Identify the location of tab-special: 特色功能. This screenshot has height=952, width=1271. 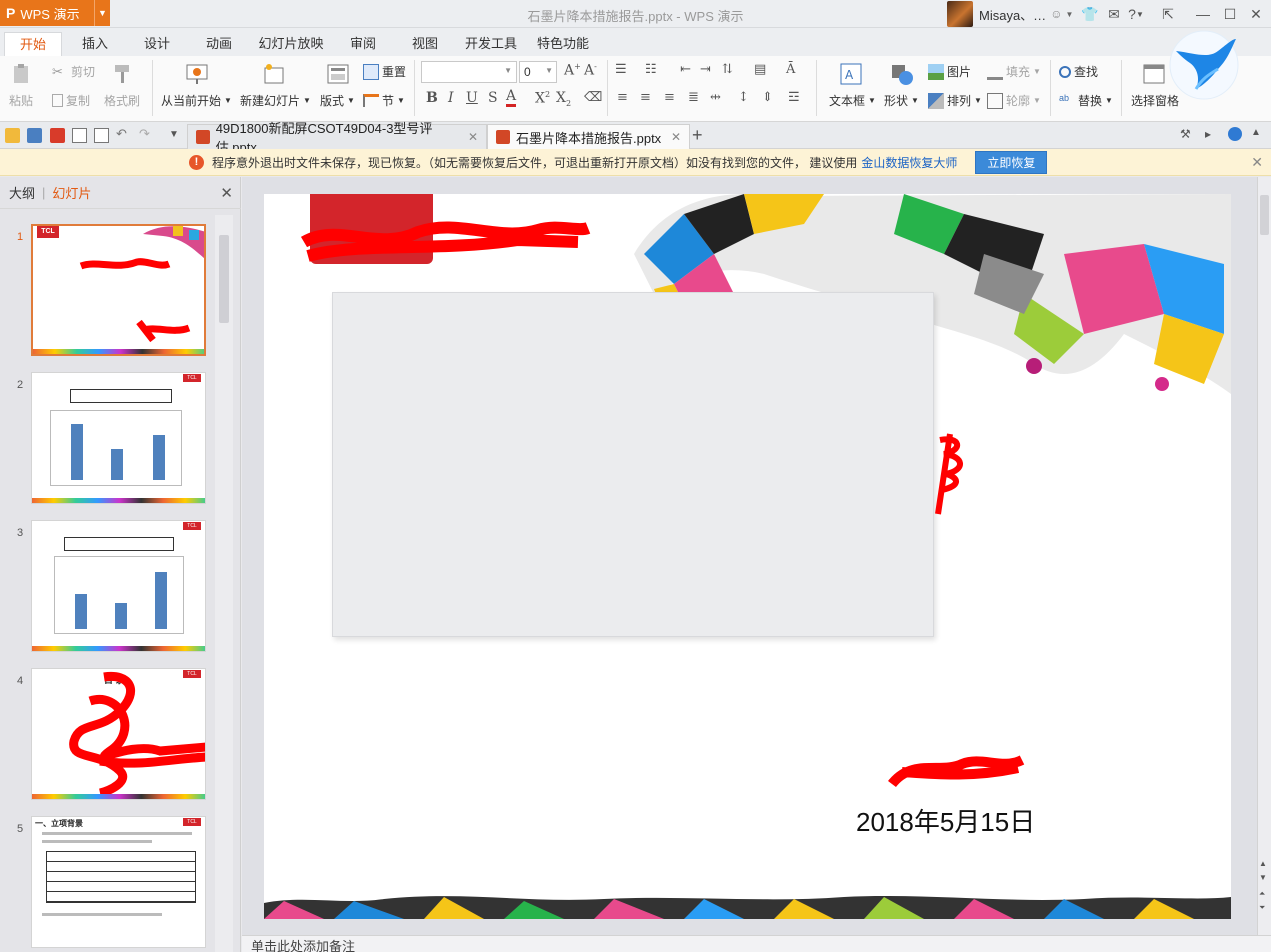
(563, 44).